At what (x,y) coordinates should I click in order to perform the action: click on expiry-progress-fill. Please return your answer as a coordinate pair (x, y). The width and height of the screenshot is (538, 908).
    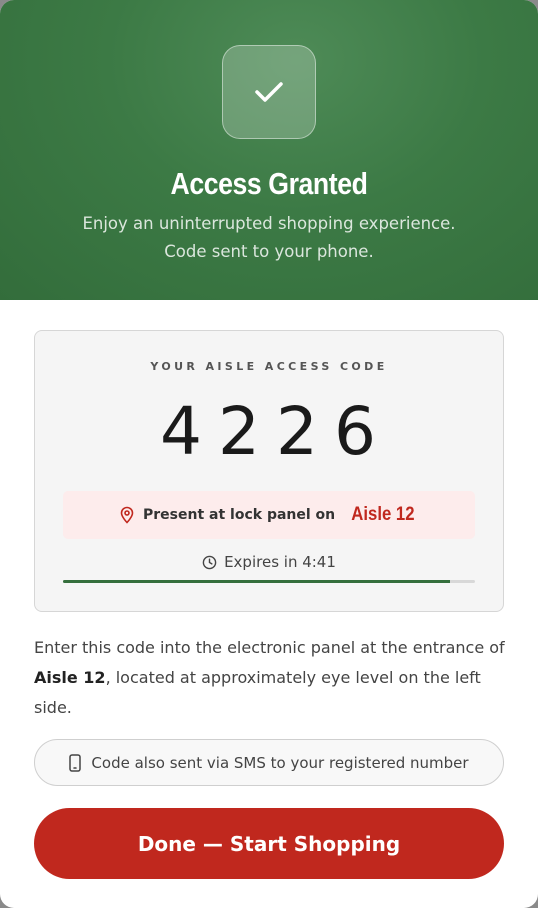
    Looking at the image, I should click on (257, 581).